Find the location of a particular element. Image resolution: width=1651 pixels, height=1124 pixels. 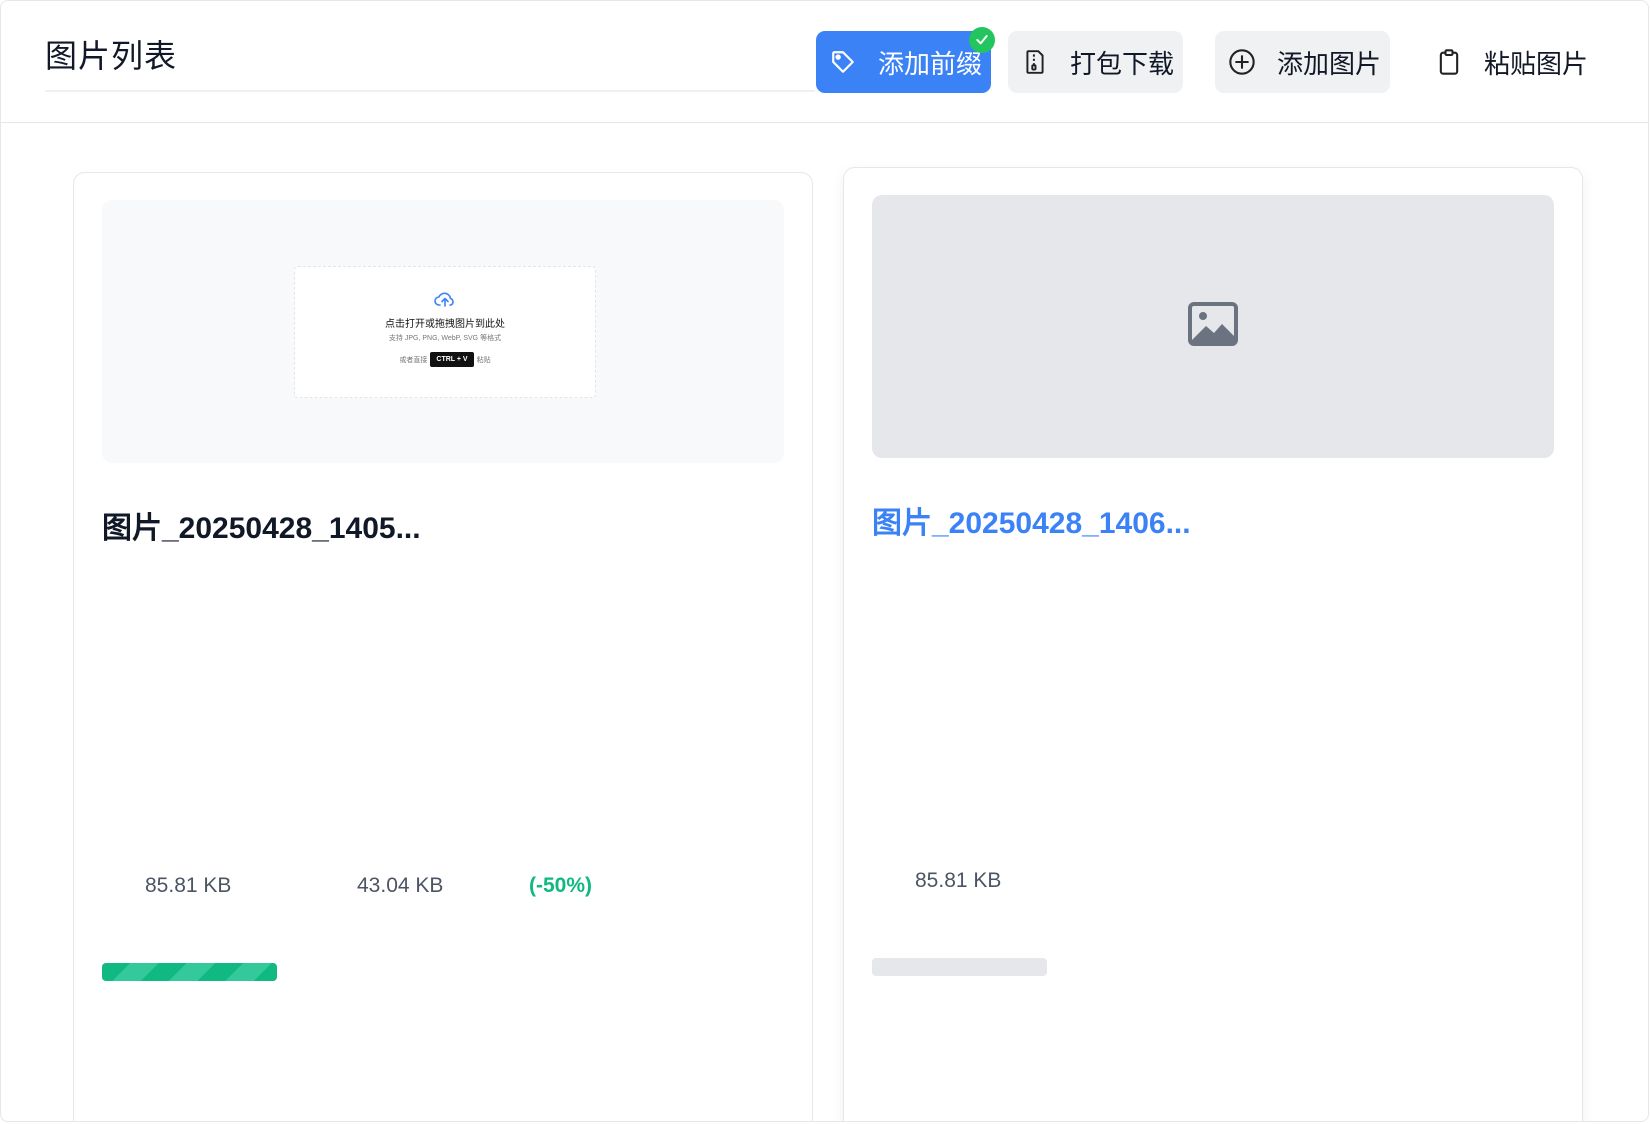

thumbnail-paste-hint: 或者直接 CTRL + V 粘贴 is located at coordinates (445, 359).